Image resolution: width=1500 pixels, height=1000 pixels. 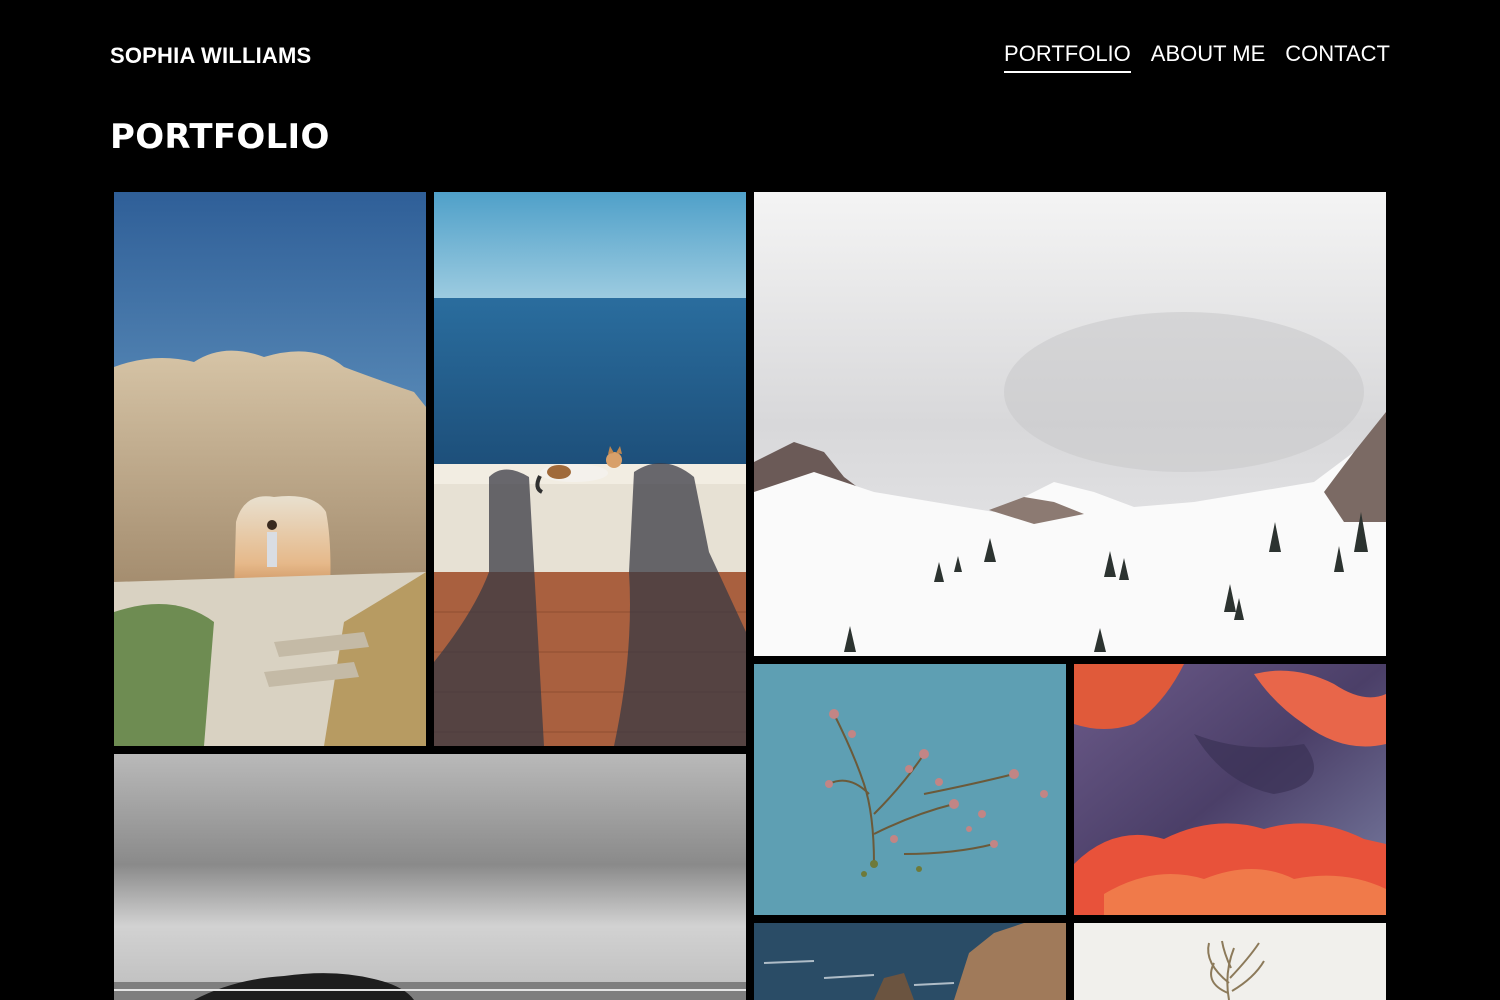 I want to click on photo-bw-beach-image, so click(x=430, y=877).